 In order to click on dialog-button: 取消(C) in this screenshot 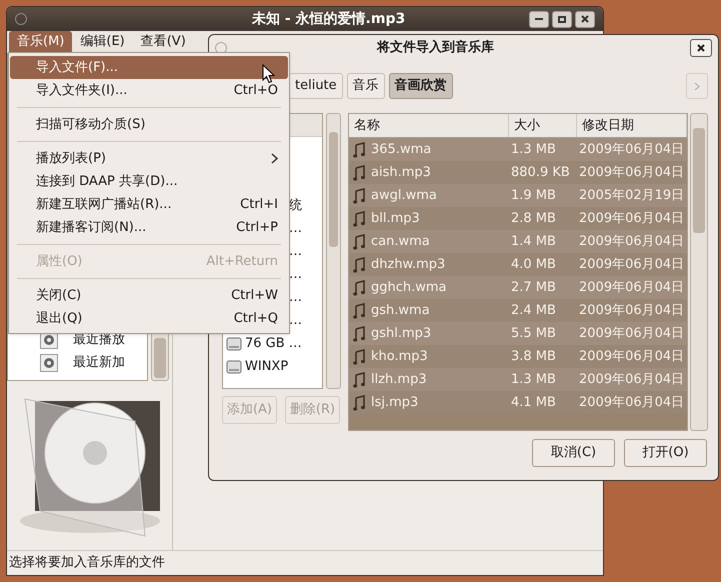, I will do `click(573, 453)`.